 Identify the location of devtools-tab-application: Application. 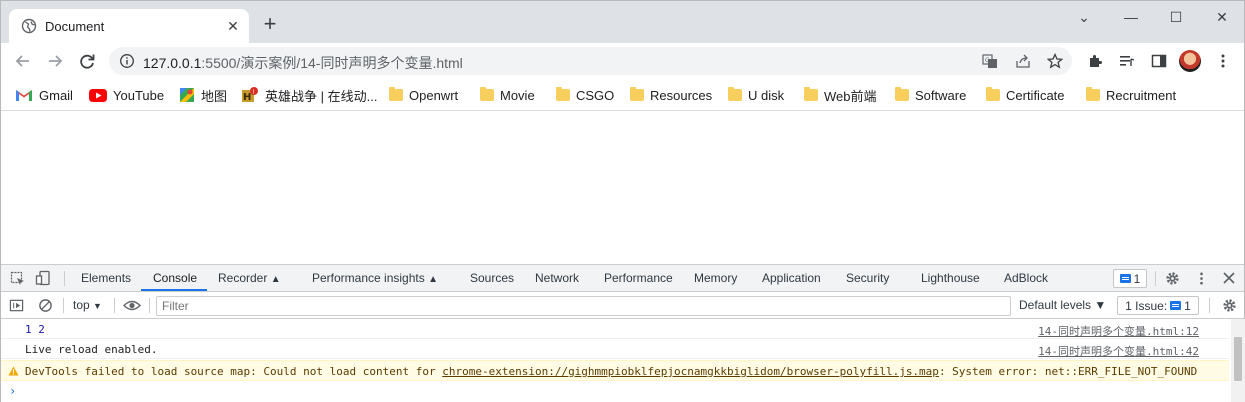
(791, 278).